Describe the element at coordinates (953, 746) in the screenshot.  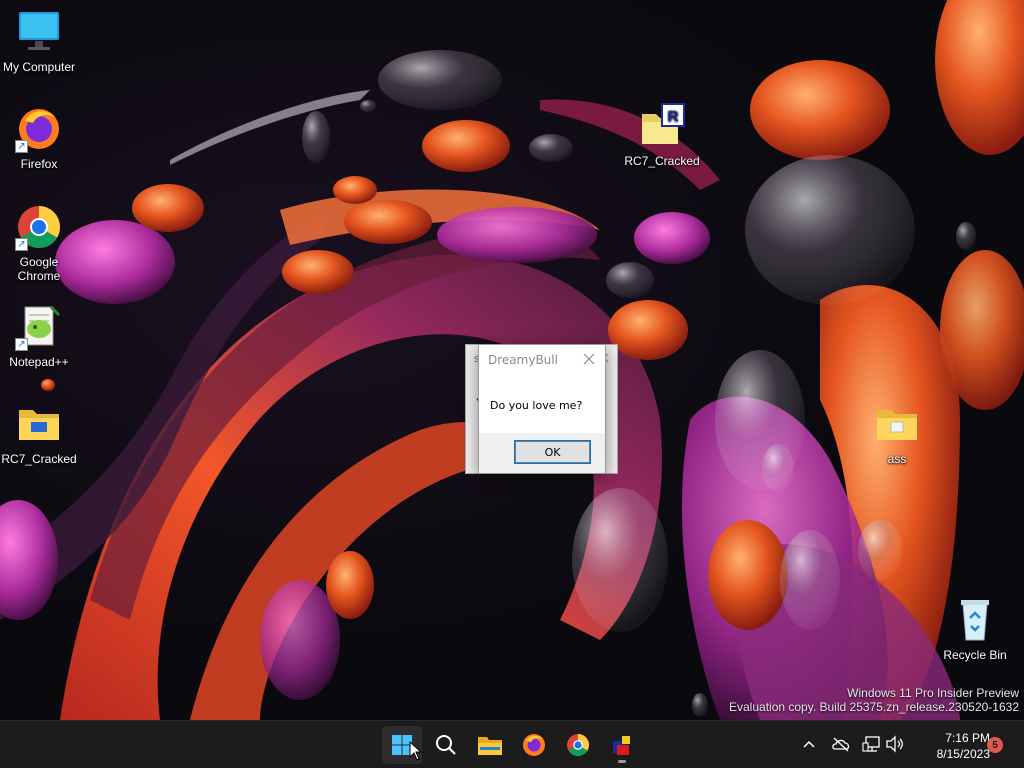
I see `clock: 7:16 PM 8/15/2023` at that location.